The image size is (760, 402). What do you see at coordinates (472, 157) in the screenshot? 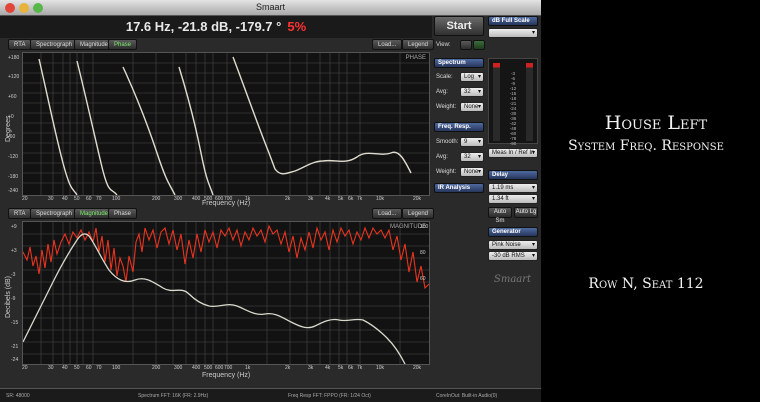
I see `freq-avg-select: 32` at bounding box center [472, 157].